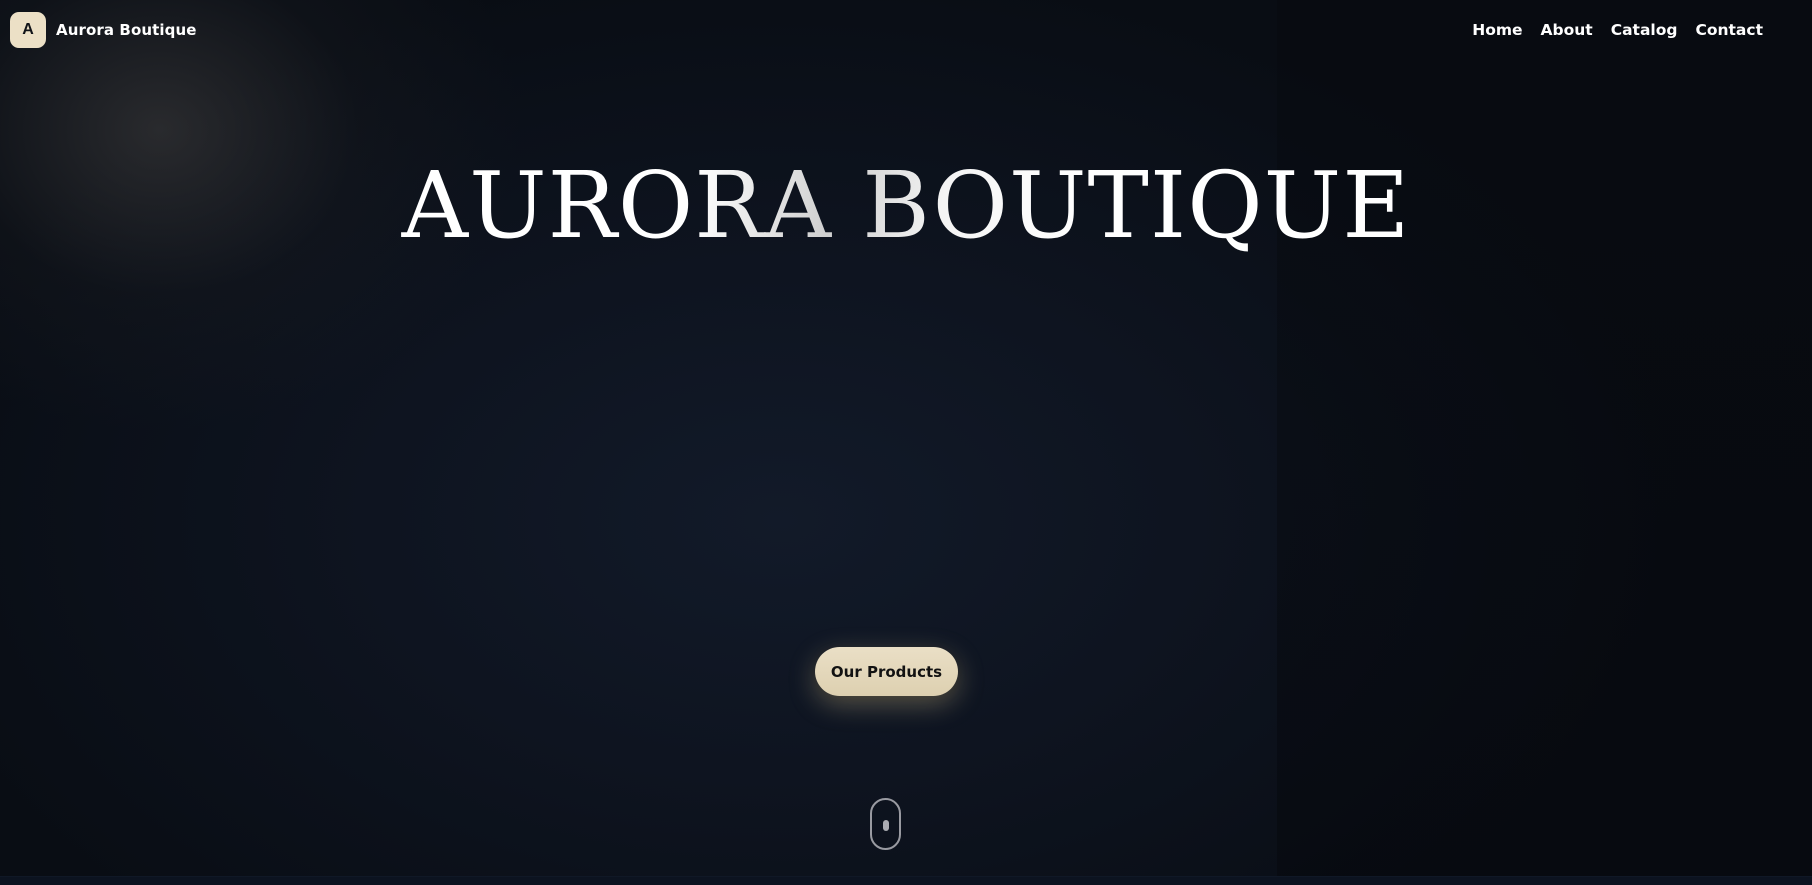 This screenshot has width=1812, height=885. What do you see at coordinates (886, 671) in the screenshot?
I see `our-products-button: Our Products` at bounding box center [886, 671].